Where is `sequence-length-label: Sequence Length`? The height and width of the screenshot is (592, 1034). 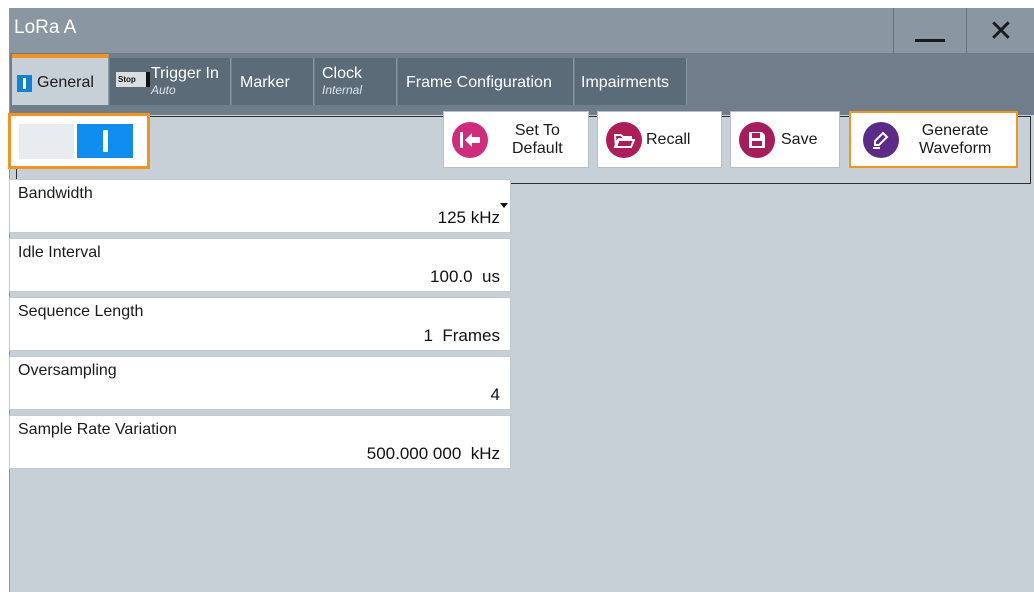
sequence-length-label: Sequence Length is located at coordinates (81, 311).